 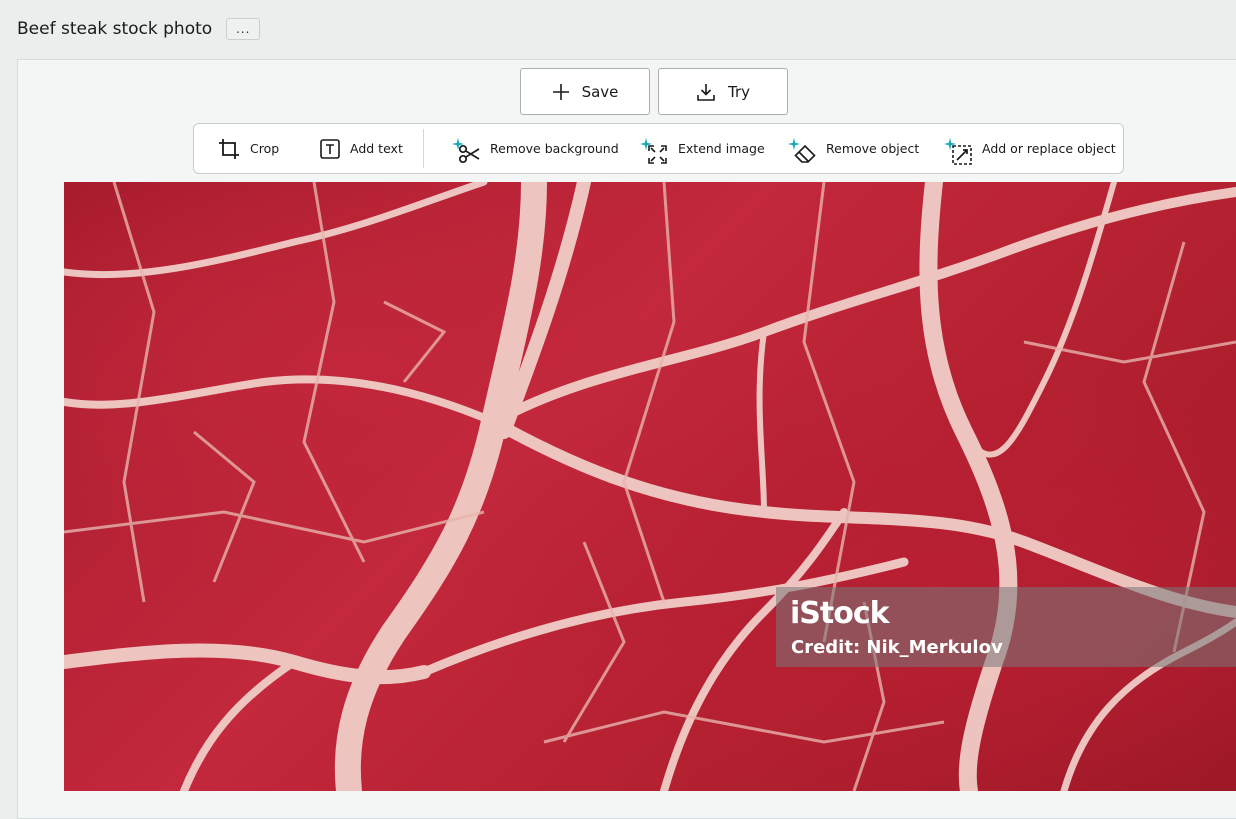 I want to click on remove-background-tool: Remove background, so click(x=535, y=148).